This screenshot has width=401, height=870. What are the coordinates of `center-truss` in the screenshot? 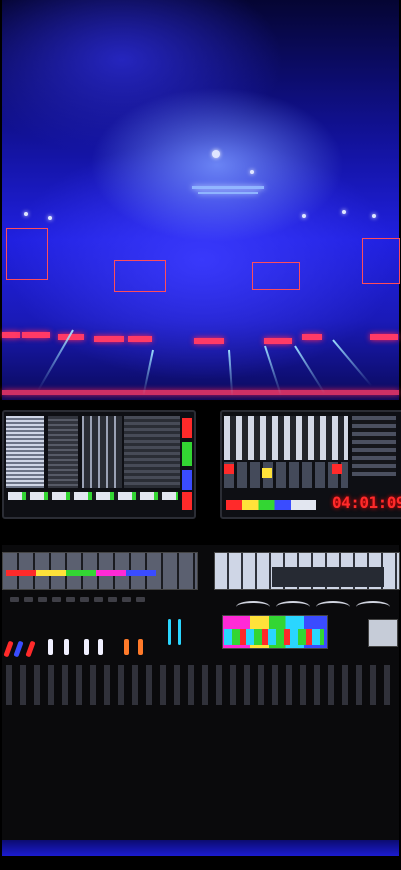 It's located at (228, 187).